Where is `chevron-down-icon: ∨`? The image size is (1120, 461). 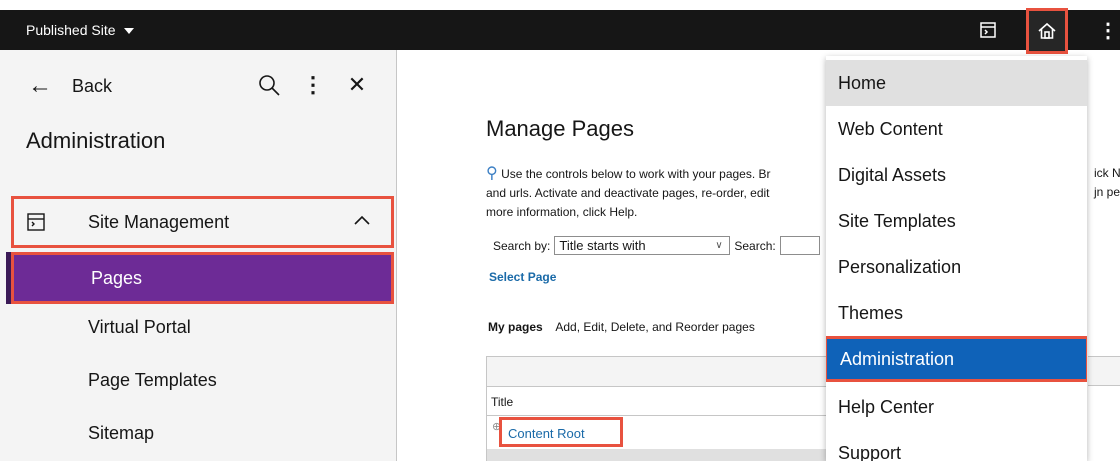
chevron-down-icon: ∨ is located at coordinates (719, 245).